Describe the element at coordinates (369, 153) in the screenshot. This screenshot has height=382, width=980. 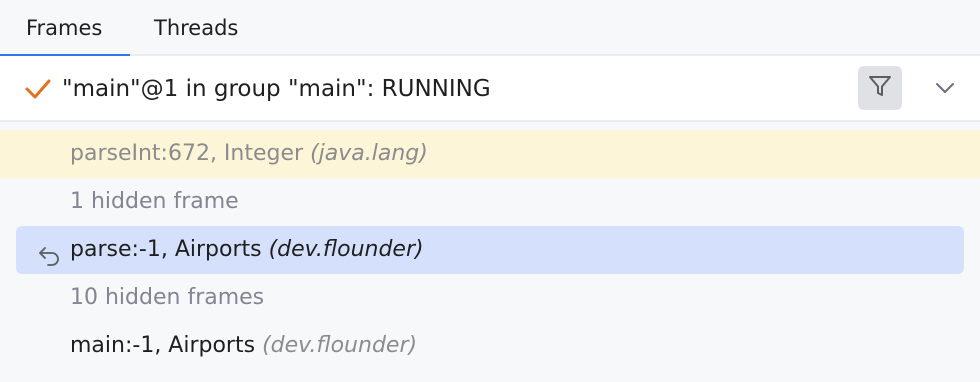
I see `frame-package: (java.lang)` at that location.